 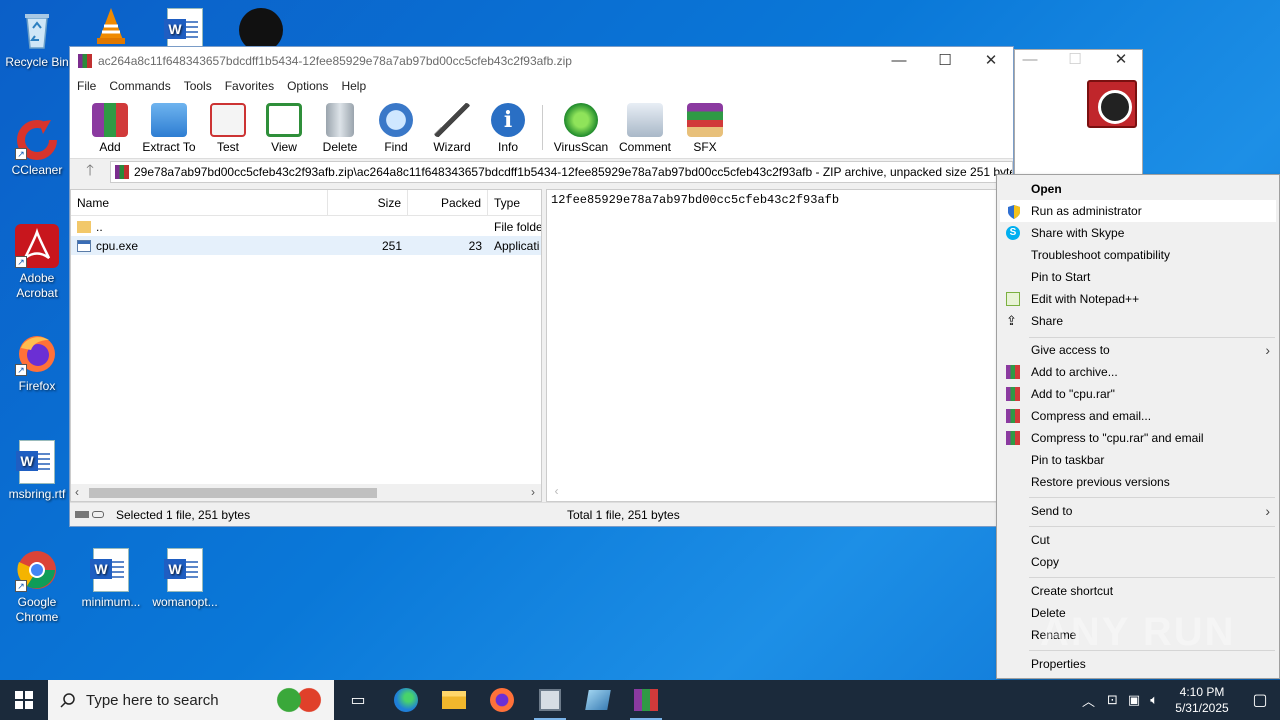 What do you see at coordinates (502, 700) in the screenshot?
I see `taskbar-firefox` at bounding box center [502, 700].